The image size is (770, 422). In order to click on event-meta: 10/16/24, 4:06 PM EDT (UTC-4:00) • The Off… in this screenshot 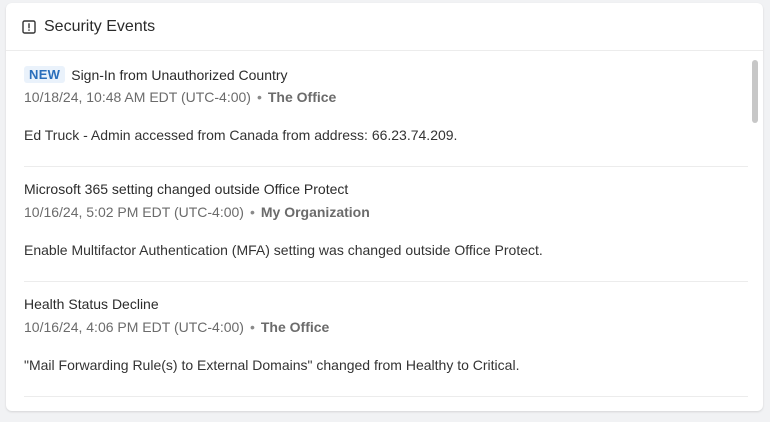, I will do `click(176, 327)`.